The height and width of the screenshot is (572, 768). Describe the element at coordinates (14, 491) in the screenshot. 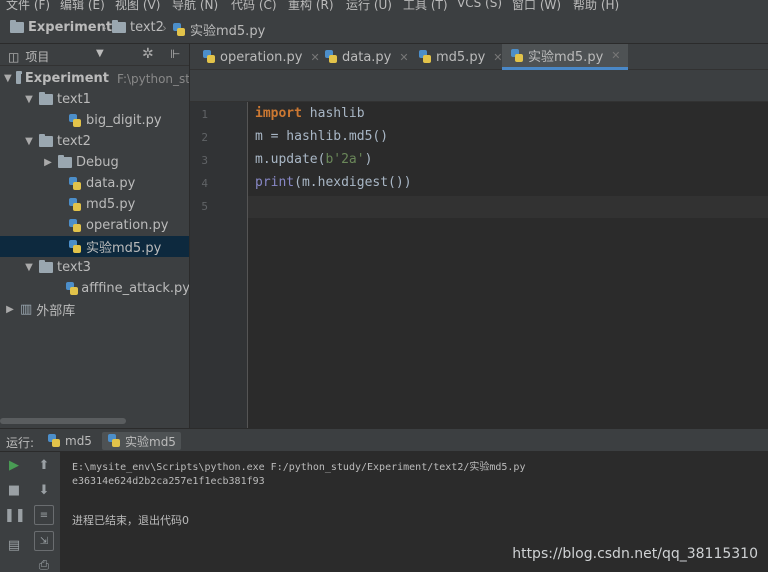

I see `stop-icon: ■` at that location.